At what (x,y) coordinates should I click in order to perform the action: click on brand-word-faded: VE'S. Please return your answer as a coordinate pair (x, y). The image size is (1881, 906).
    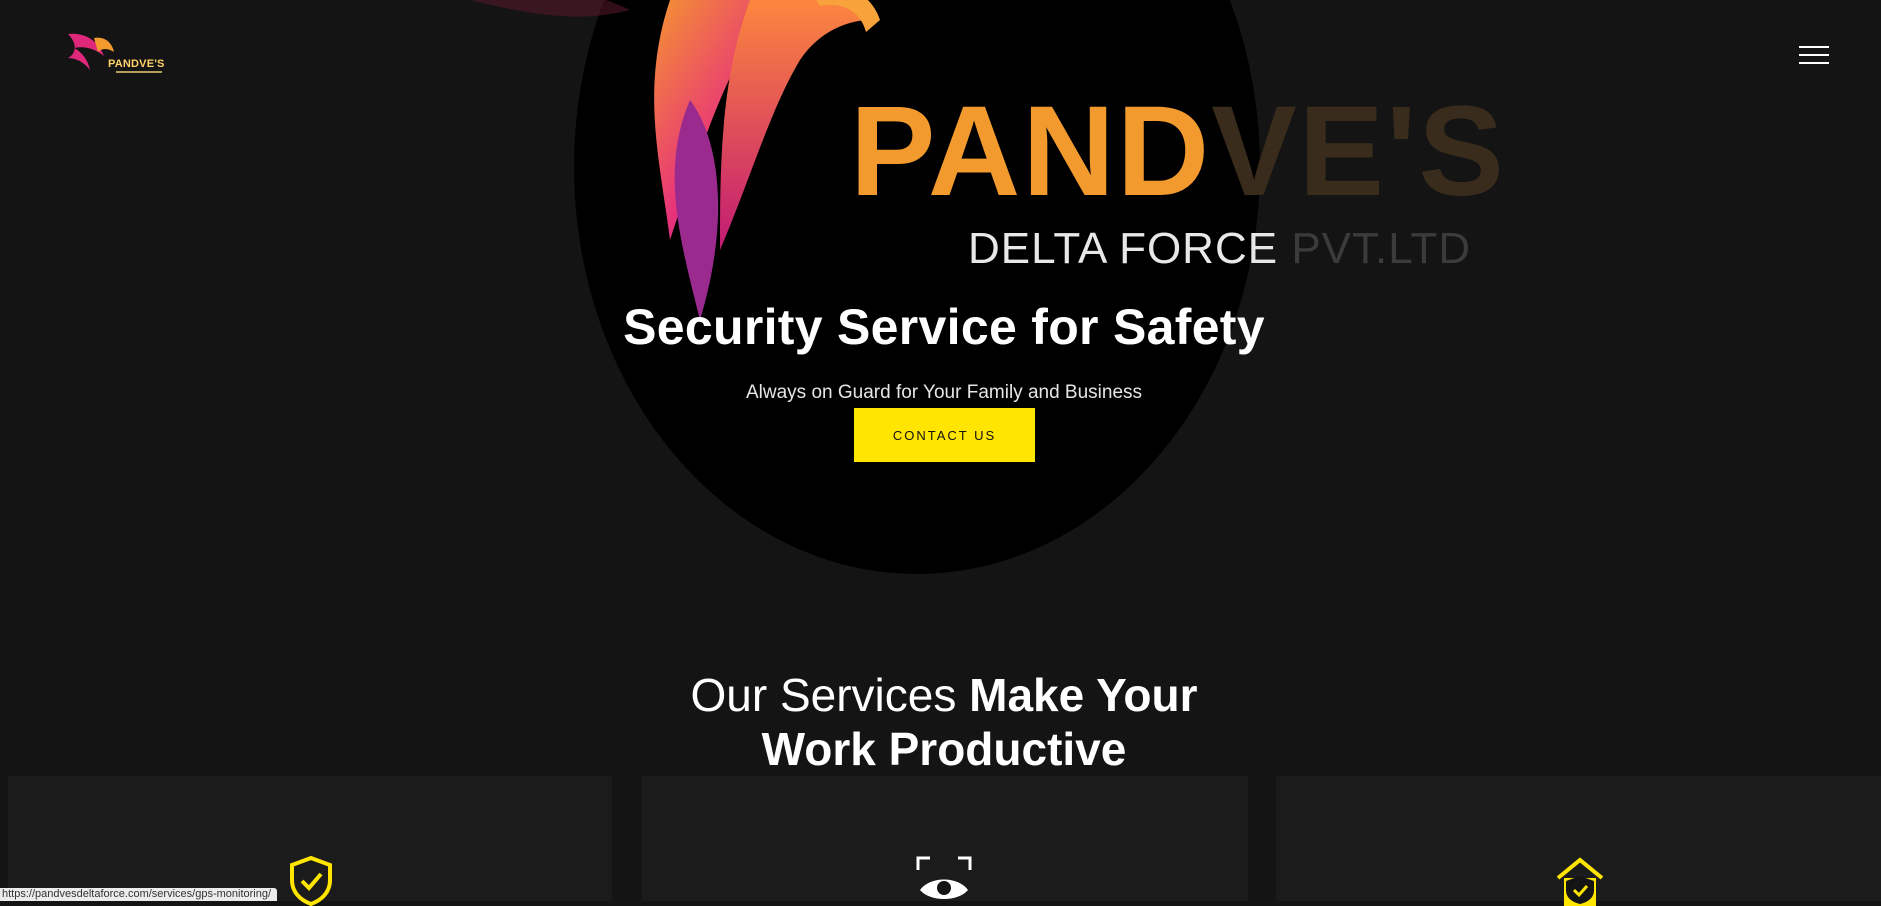
    Looking at the image, I should click on (1358, 151).